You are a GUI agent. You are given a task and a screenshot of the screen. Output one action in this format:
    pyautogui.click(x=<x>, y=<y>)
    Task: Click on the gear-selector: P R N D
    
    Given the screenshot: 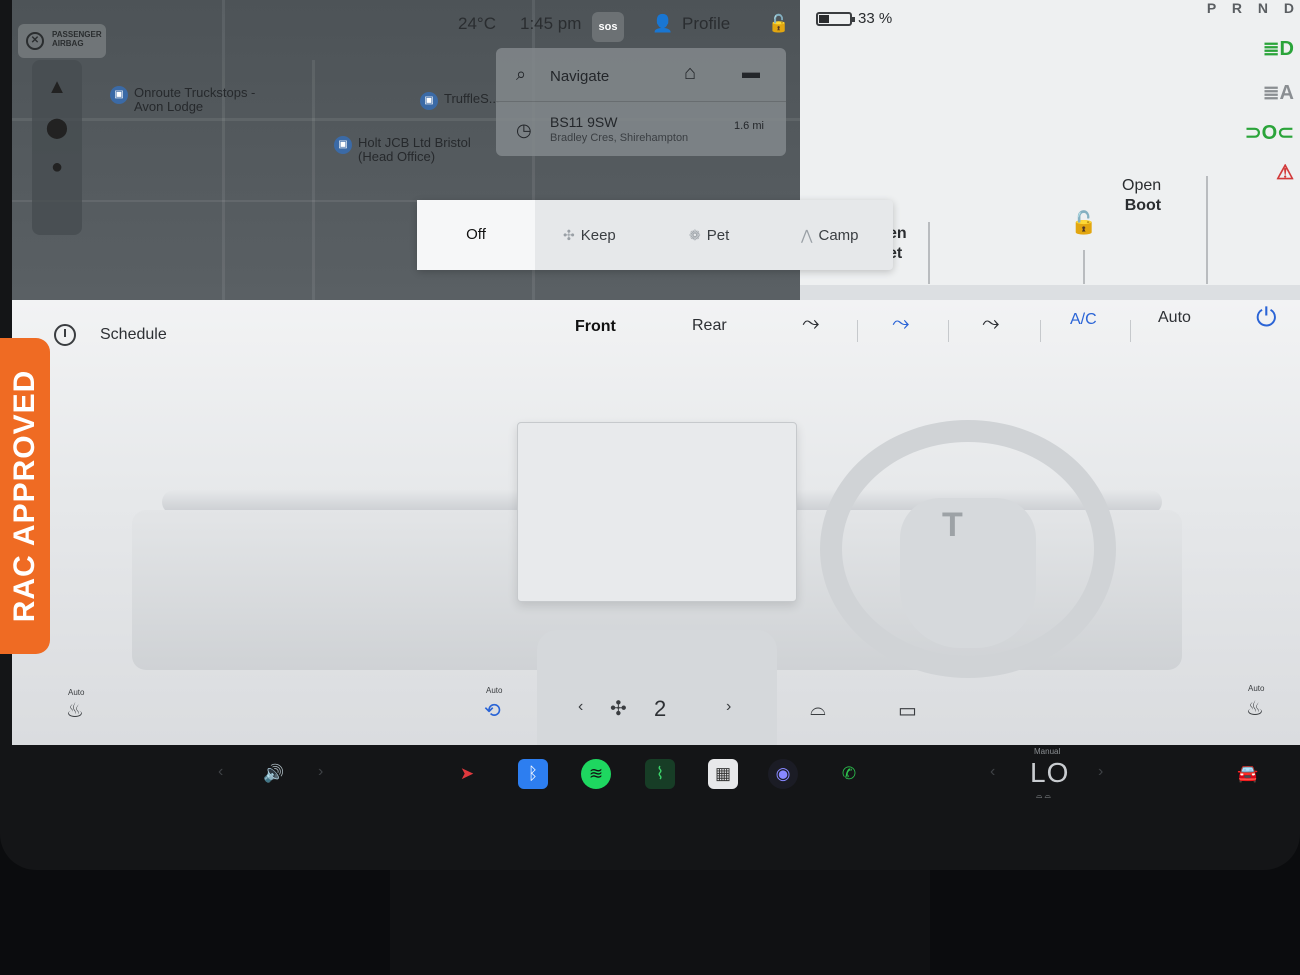 What is the action you would take?
    pyautogui.click(x=1253, y=8)
    